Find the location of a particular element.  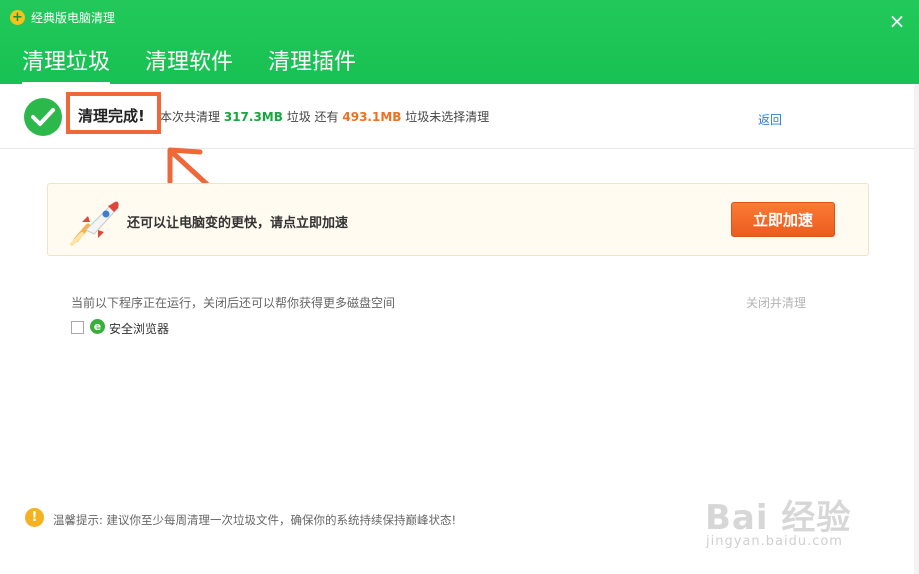

remaining-size: 493.1MB is located at coordinates (372, 117).